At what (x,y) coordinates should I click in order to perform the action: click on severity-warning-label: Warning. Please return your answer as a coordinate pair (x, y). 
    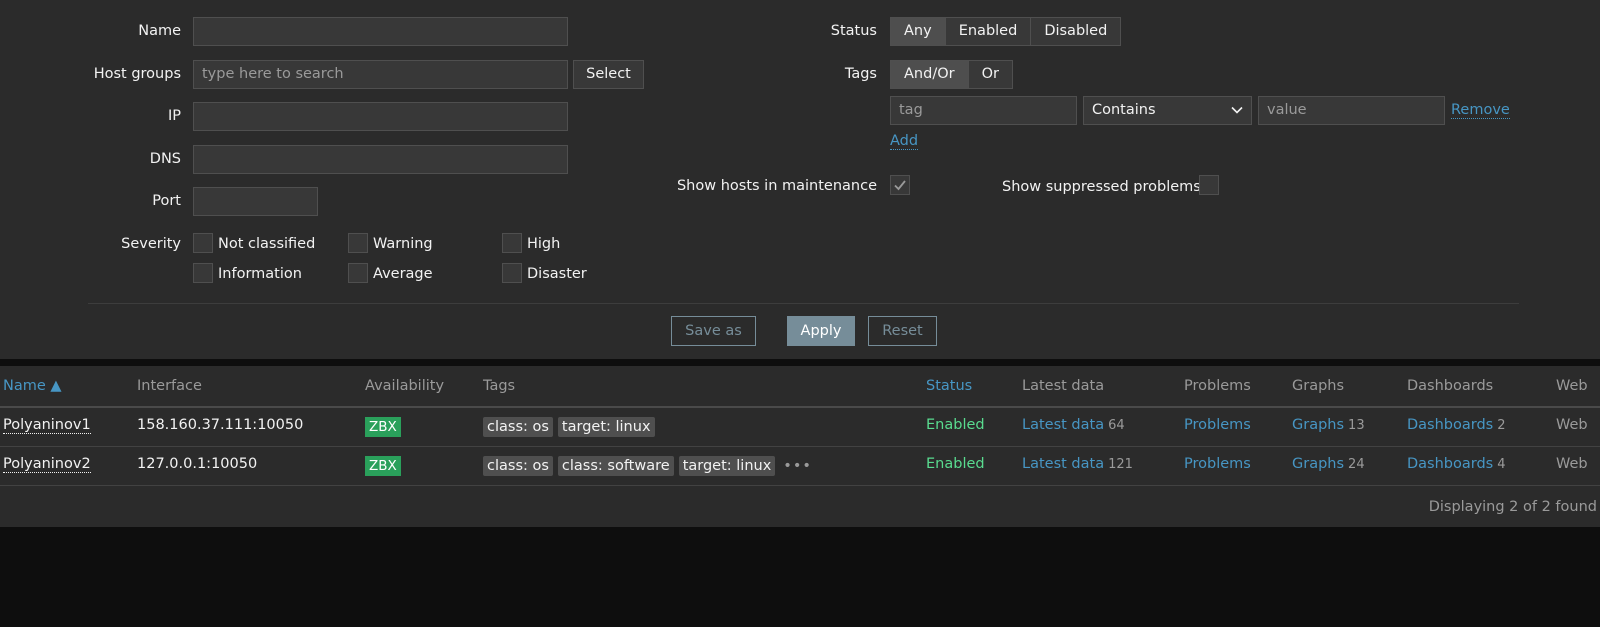
    Looking at the image, I should click on (403, 244).